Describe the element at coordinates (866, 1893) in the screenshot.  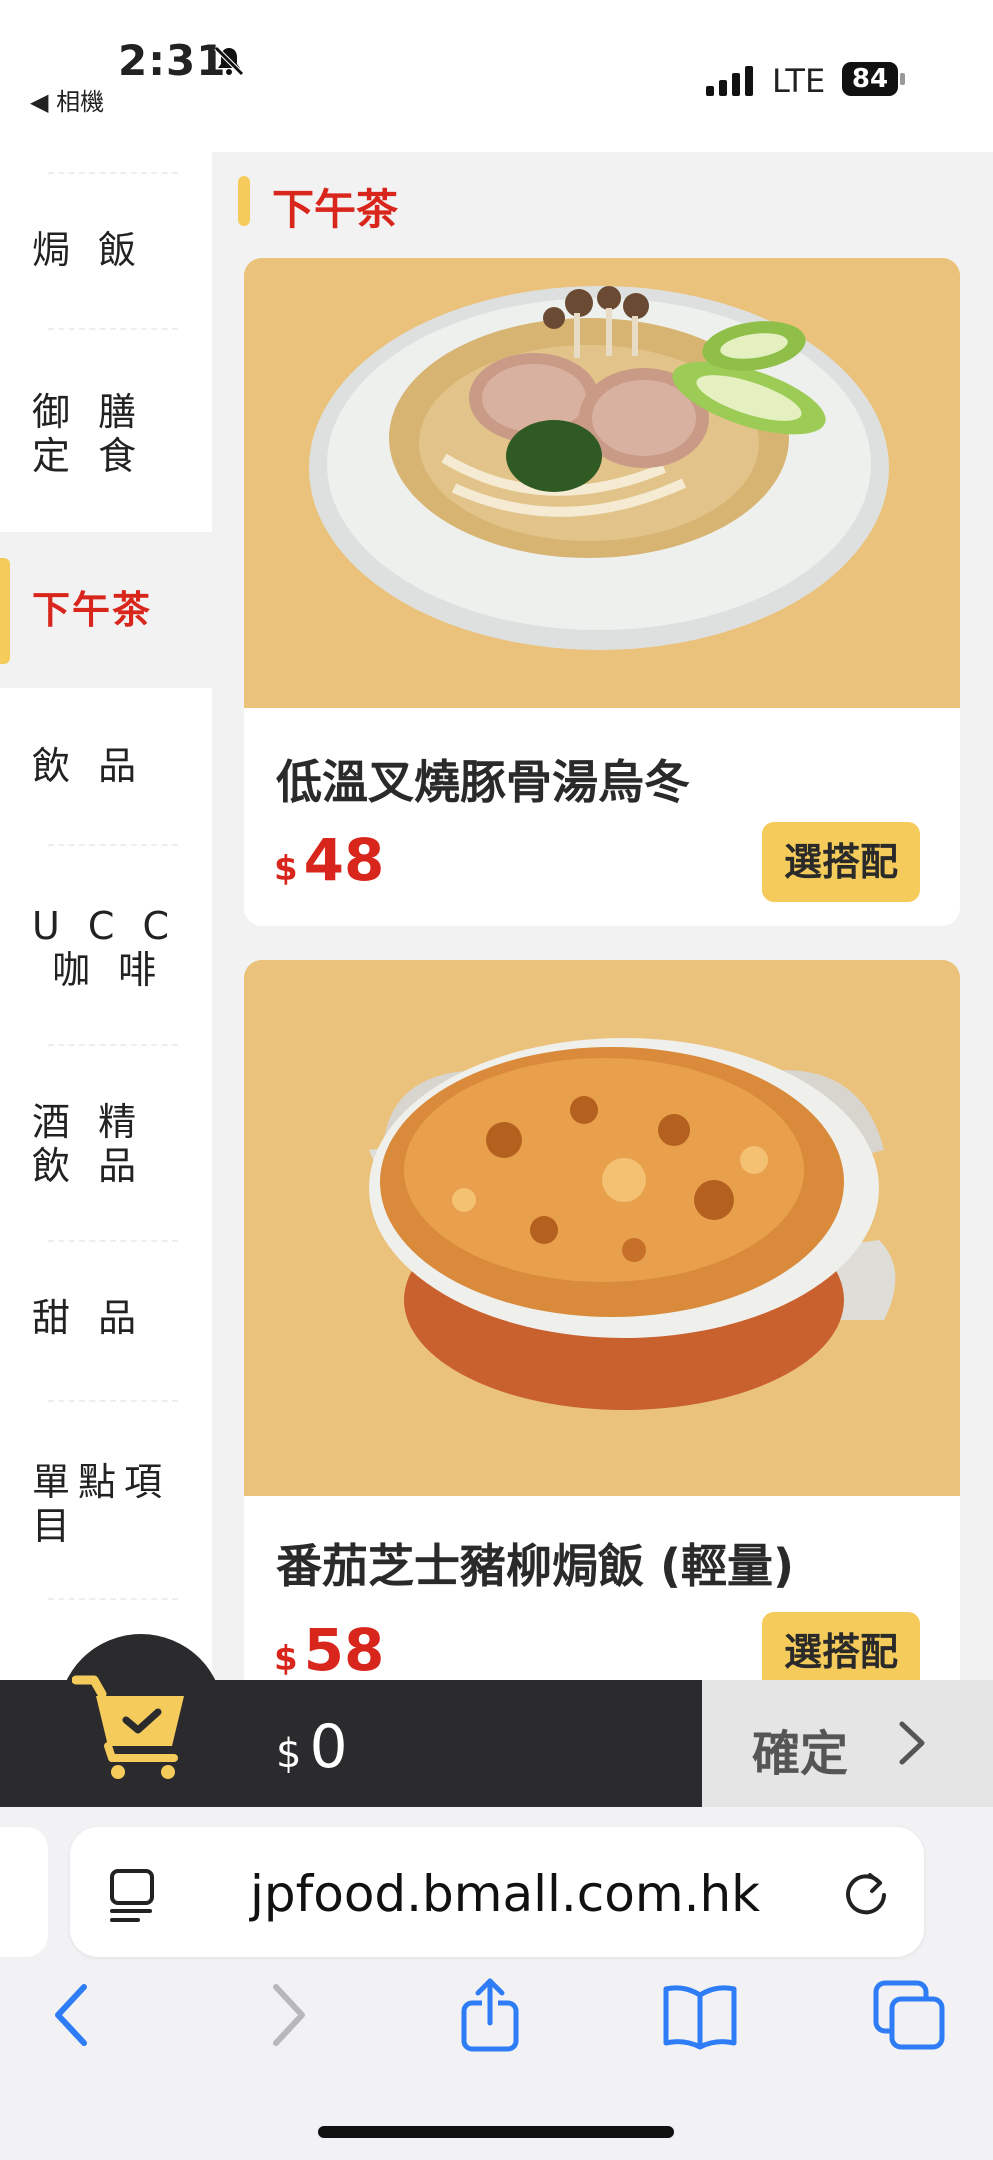
I see `reload-icon` at that location.